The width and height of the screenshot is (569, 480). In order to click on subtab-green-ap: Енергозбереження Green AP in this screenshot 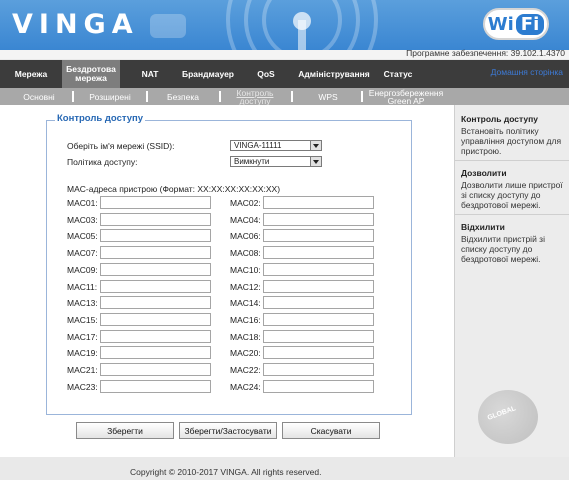, I will do `click(406, 96)`.